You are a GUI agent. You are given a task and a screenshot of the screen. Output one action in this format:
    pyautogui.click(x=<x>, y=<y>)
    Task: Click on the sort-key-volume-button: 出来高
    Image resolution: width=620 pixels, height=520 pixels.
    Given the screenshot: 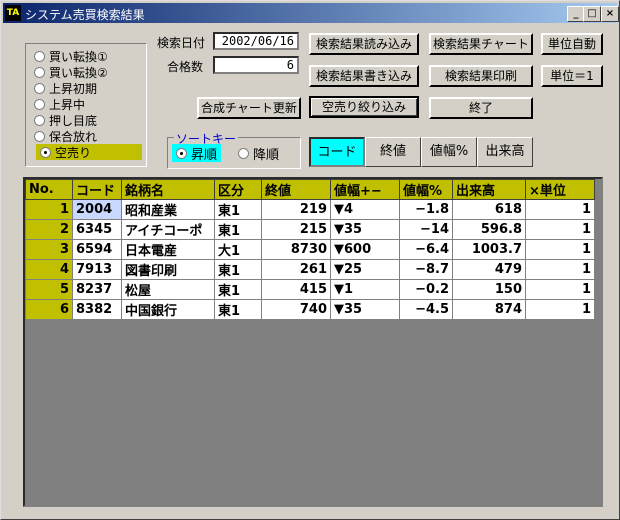 What is the action you would take?
    pyautogui.click(x=505, y=152)
    